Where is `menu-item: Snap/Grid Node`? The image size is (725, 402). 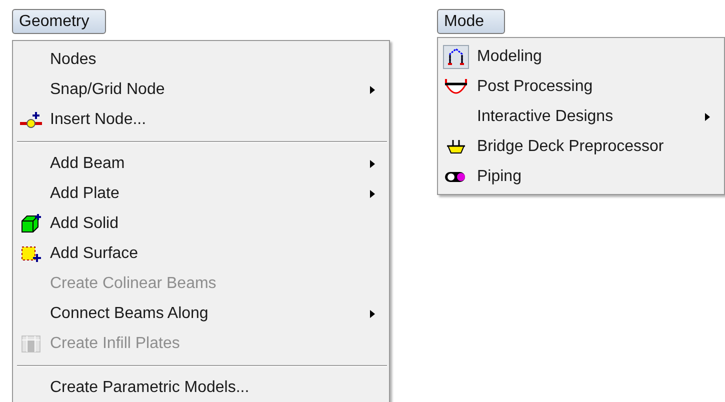 menu-item: Snap/Grid Node is located at coordinates (201, 90).